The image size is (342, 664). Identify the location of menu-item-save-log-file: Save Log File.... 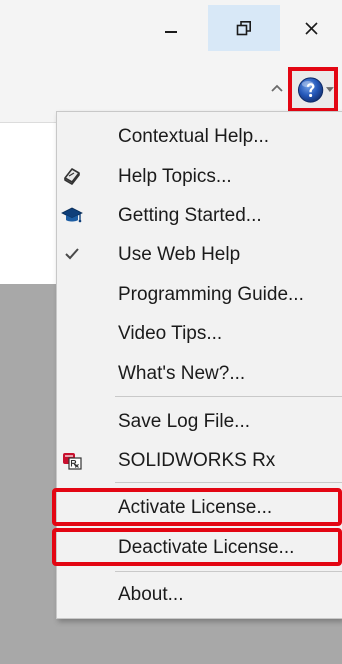
(199, 421).